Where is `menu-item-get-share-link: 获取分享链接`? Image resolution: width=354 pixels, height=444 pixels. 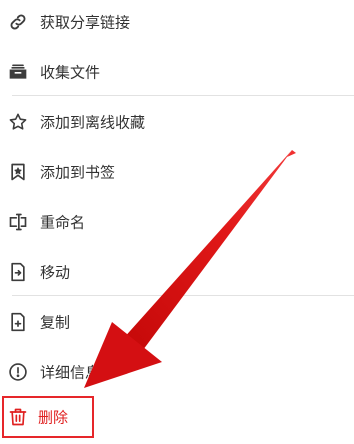 menu-item-get-share-link: 获取分享链接 is located at coordinates (177, 23).